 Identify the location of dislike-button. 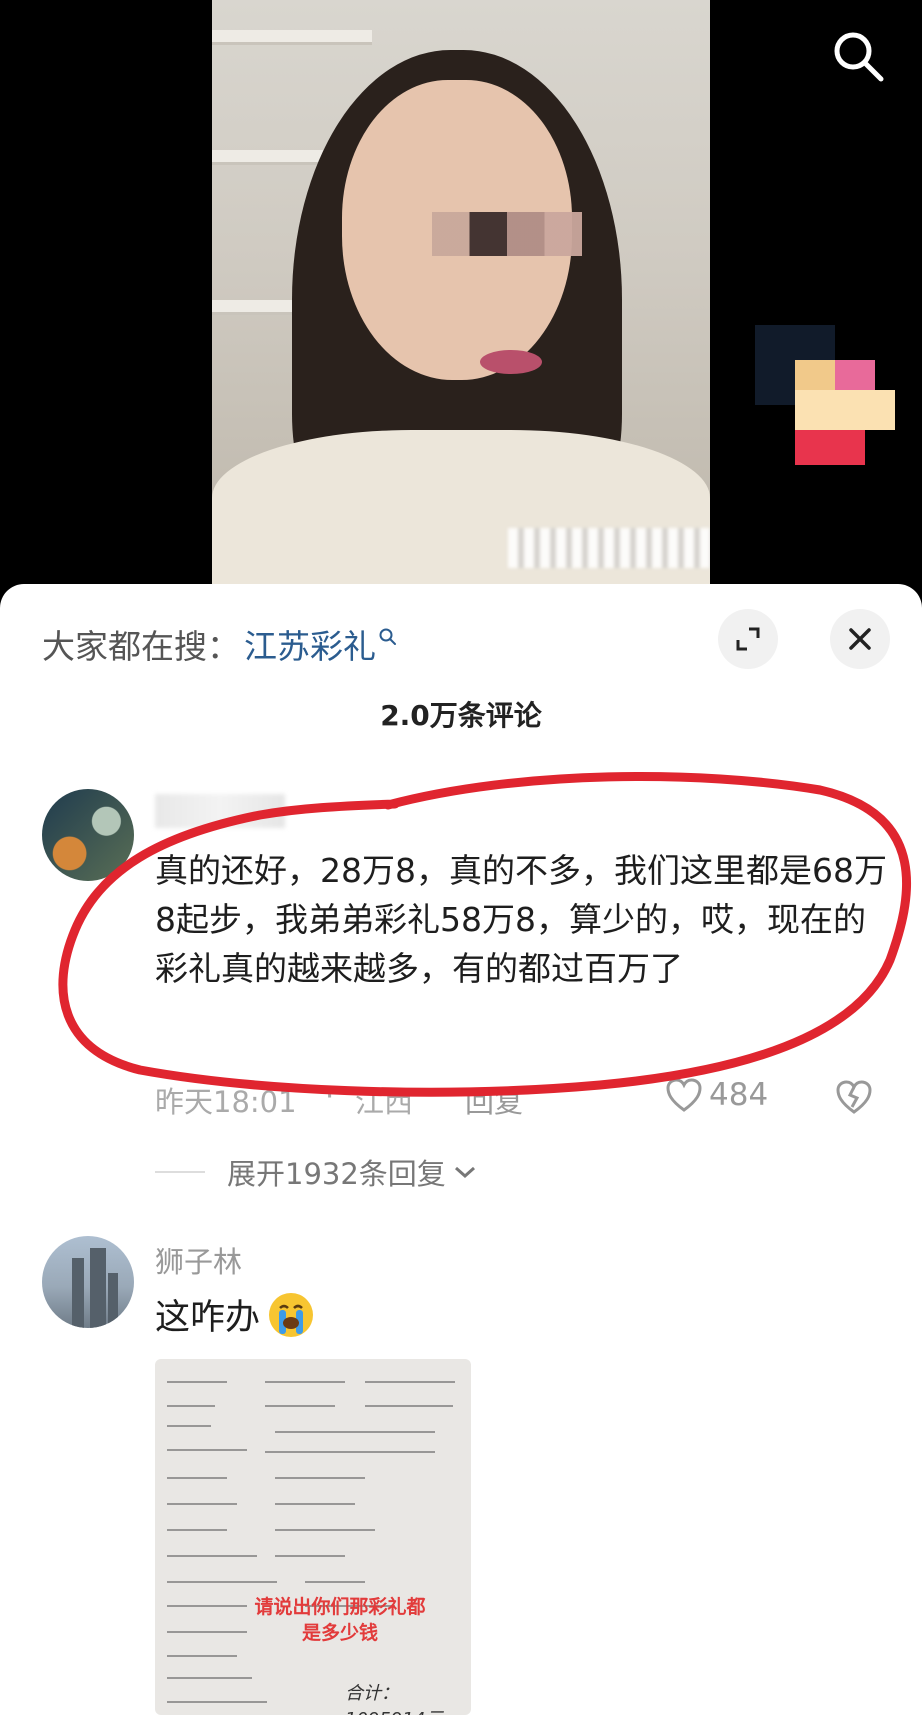
(854, 1100).